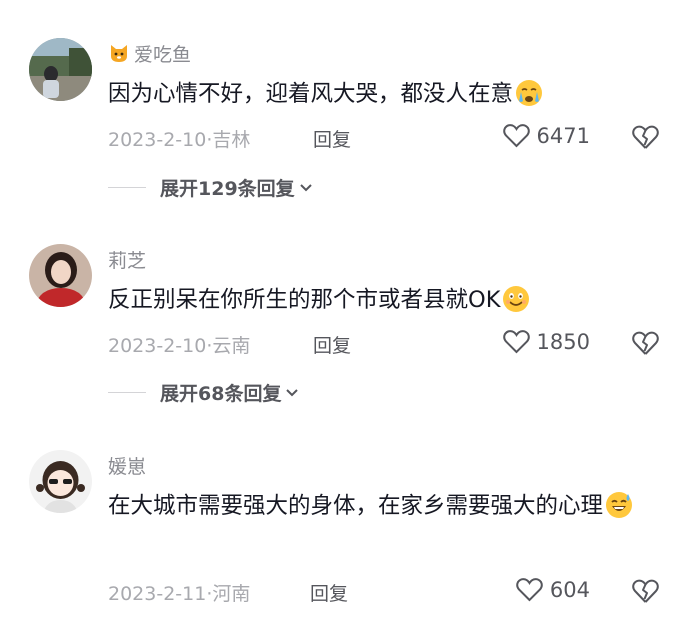 This screenshot has width=690, height=622. I want to click on like-count: 1850, so click(563, 341).